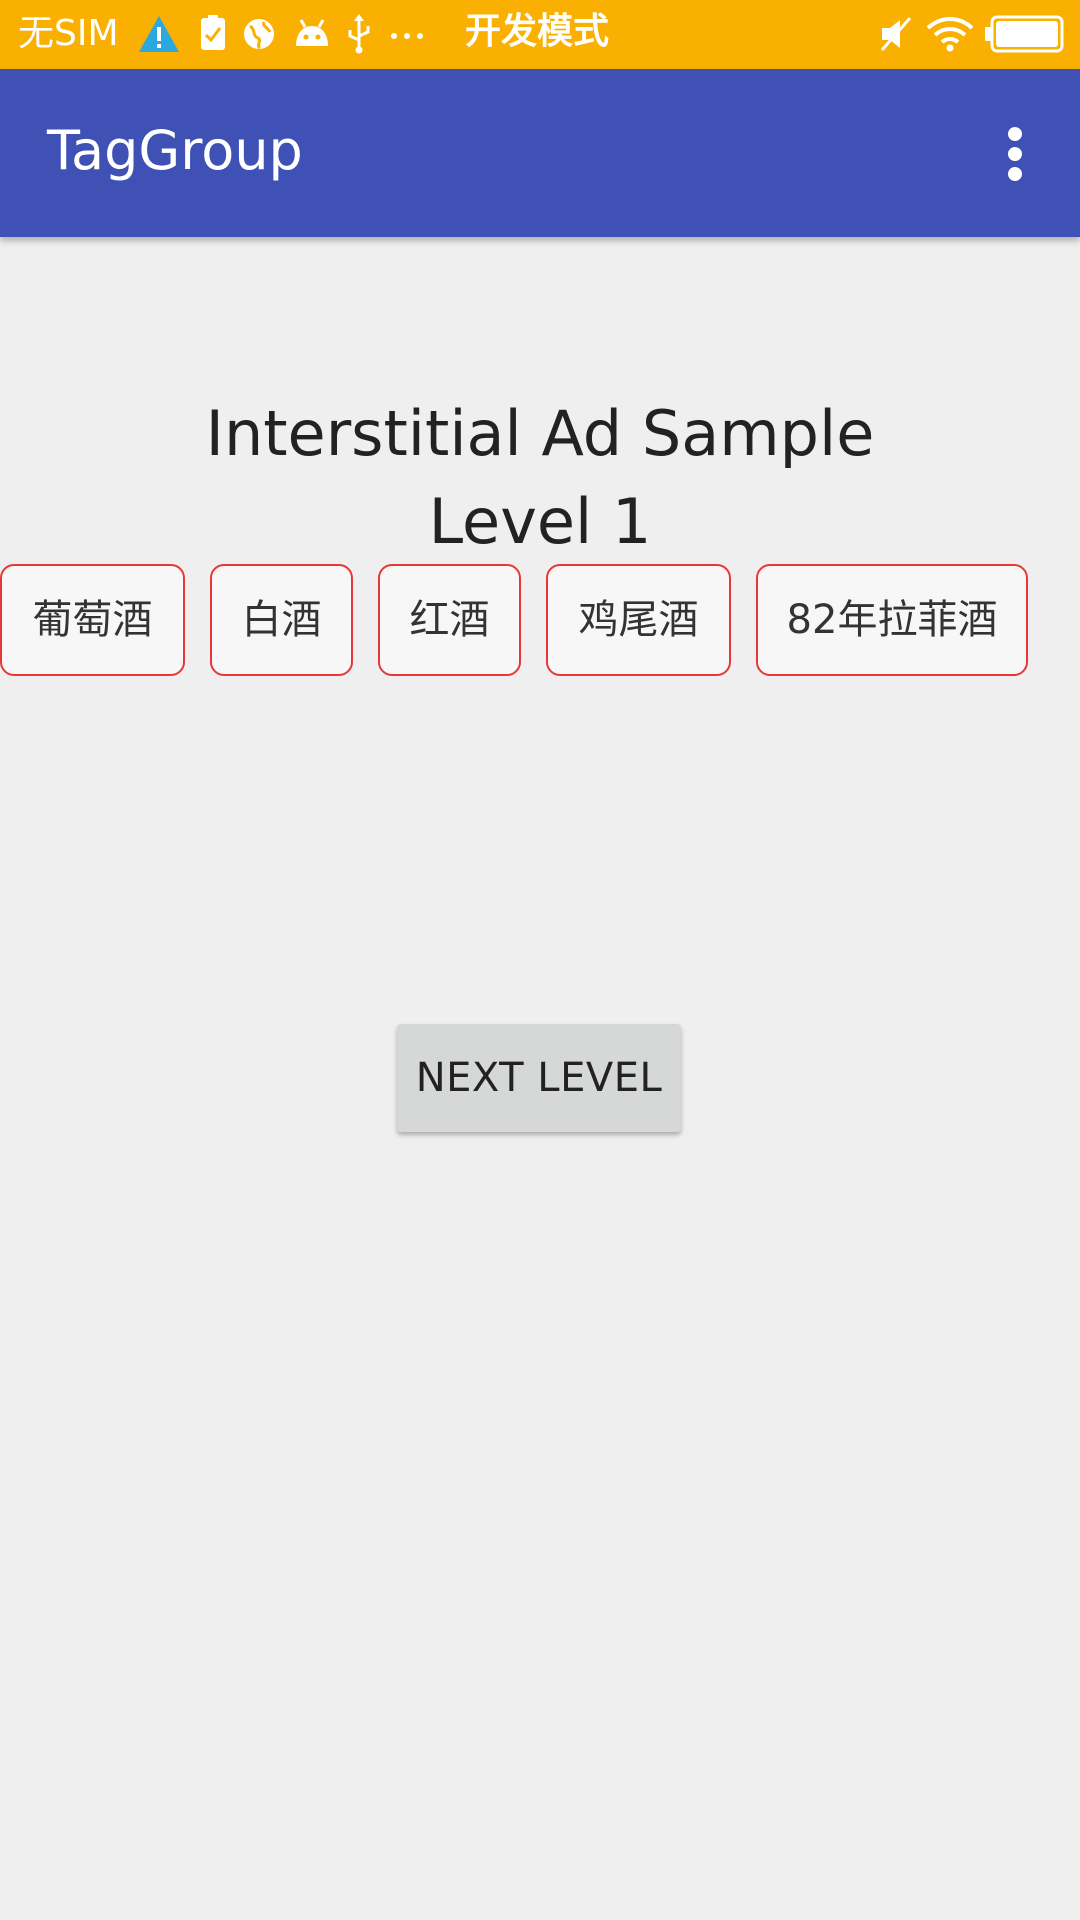 This screenshot has width=1080, height=1920. What do you see at coordinates (68, 33) in the screenshot?
I see `carrier-label: 无SIM` at bounding box center [68, 33].